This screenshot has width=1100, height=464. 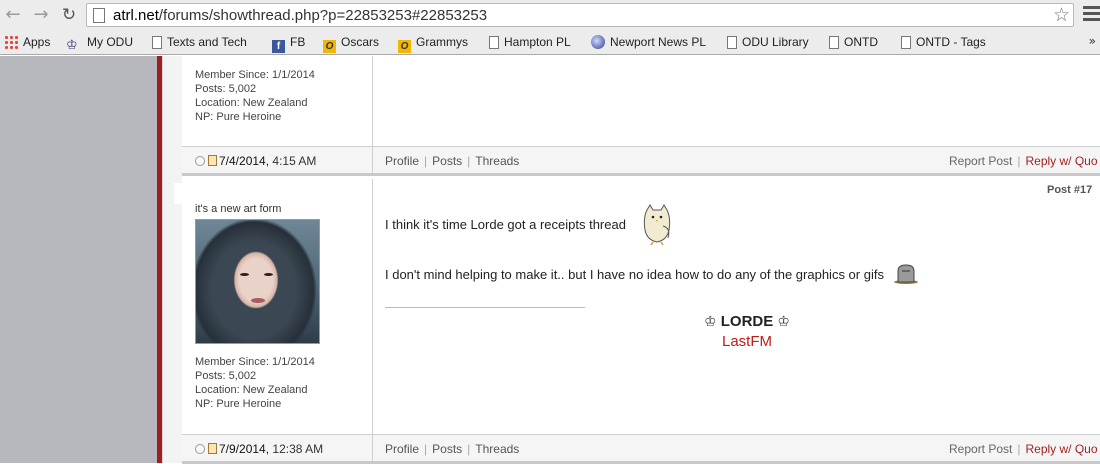 What do you see at coordinates (951, 42) in the screenshot?
I see `bookmark-label: ONTD - Tags` at bounding box center [951, 42].